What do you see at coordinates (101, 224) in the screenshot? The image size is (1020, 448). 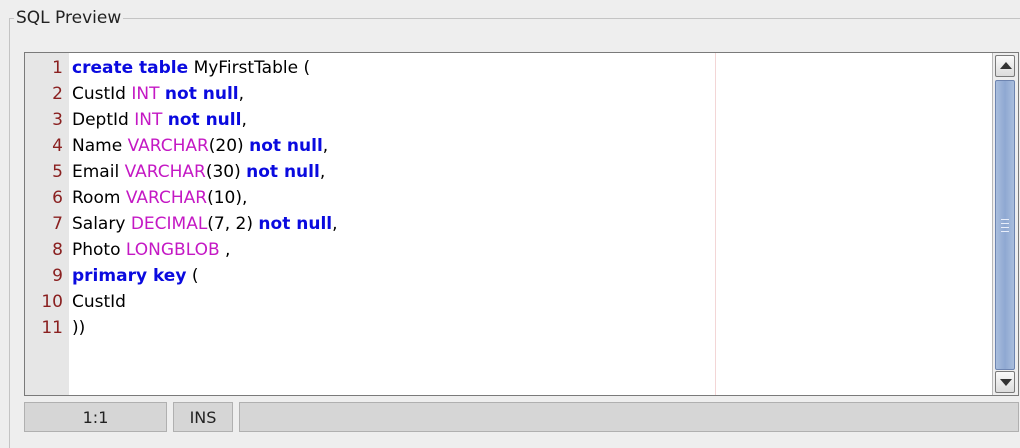 I see `sql-token: Salary` at bounding box center [101, 224].